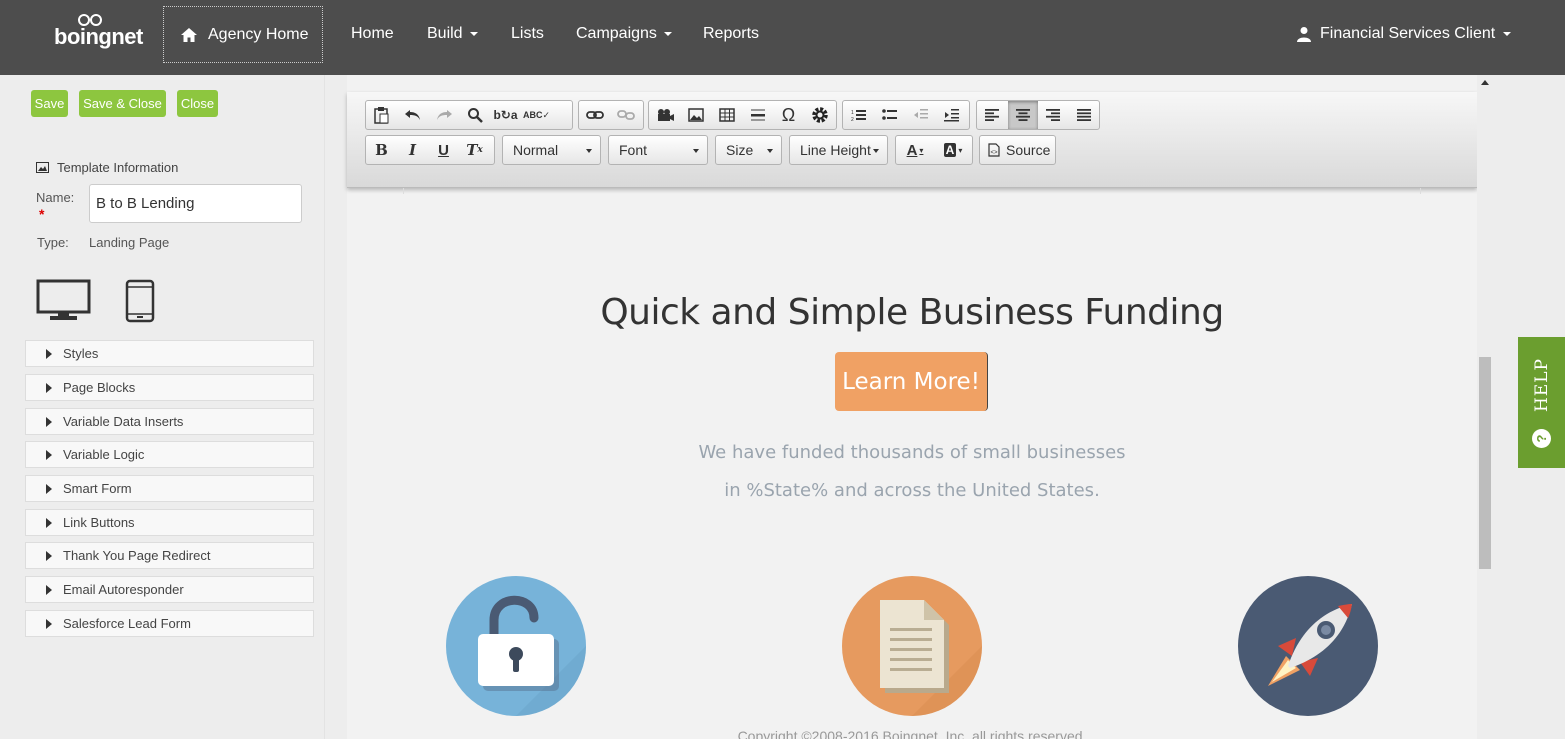  I want to click on template-name-input, so click(195, 203).